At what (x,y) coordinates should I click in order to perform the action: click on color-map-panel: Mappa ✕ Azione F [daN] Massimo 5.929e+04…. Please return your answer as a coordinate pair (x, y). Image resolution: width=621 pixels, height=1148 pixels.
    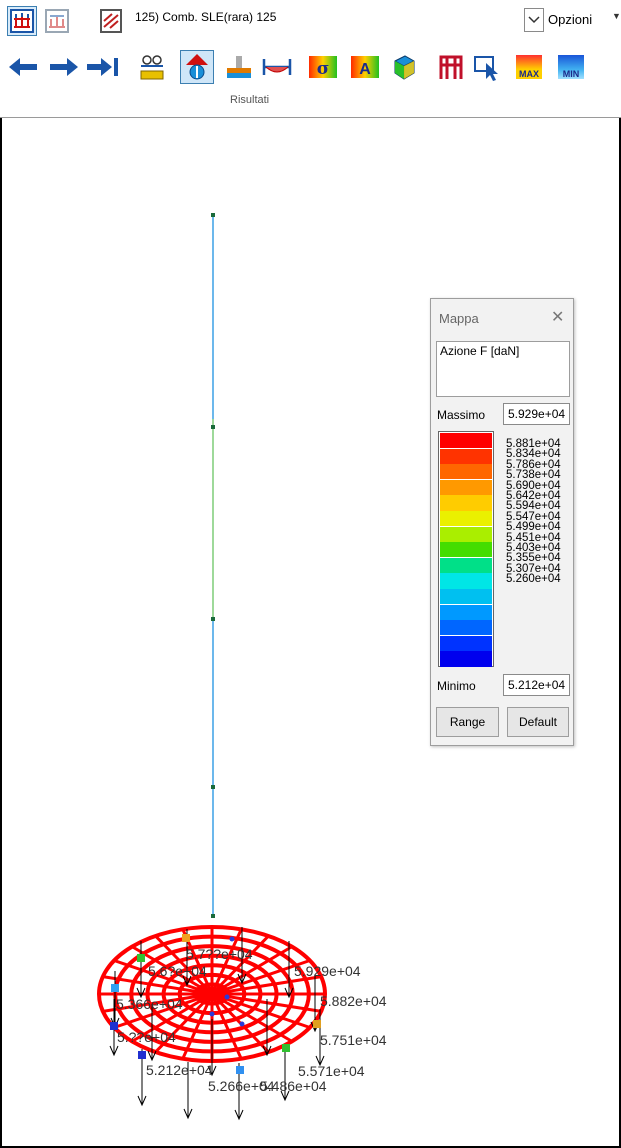
    Looking at the image, I should click on (502, 522).